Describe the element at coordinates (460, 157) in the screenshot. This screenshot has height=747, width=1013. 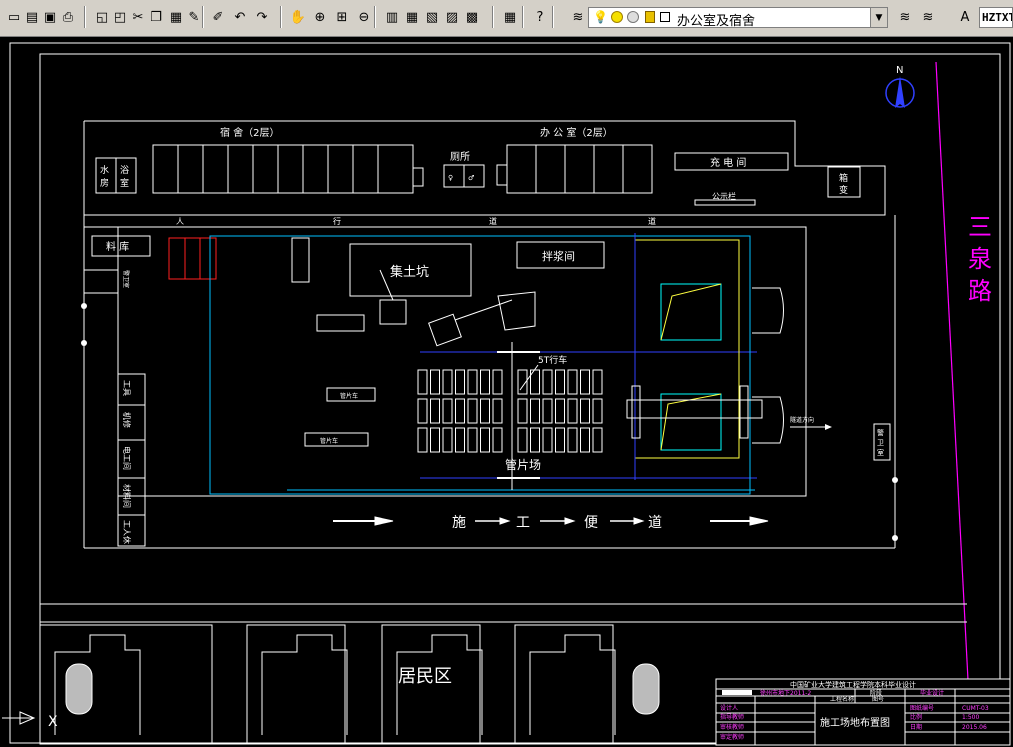
I see `toilet-label: 厕所` at that location.